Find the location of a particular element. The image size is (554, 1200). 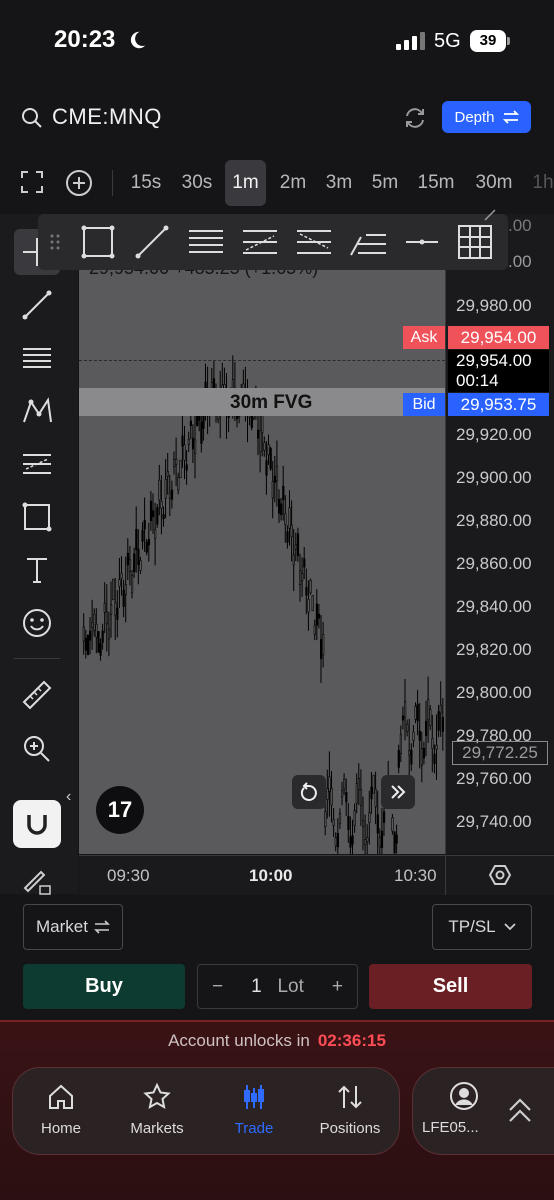

depth-button: Depth is located at coordinates (486, 117).